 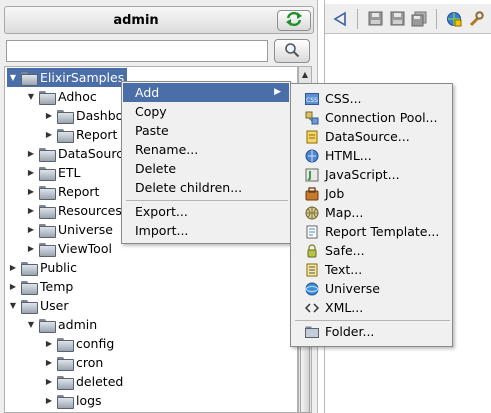 What do you see at coordinates (305, 74) in the screenshot?
I see `scroll-up-icon: ▲` at bounding box center [305, 74].